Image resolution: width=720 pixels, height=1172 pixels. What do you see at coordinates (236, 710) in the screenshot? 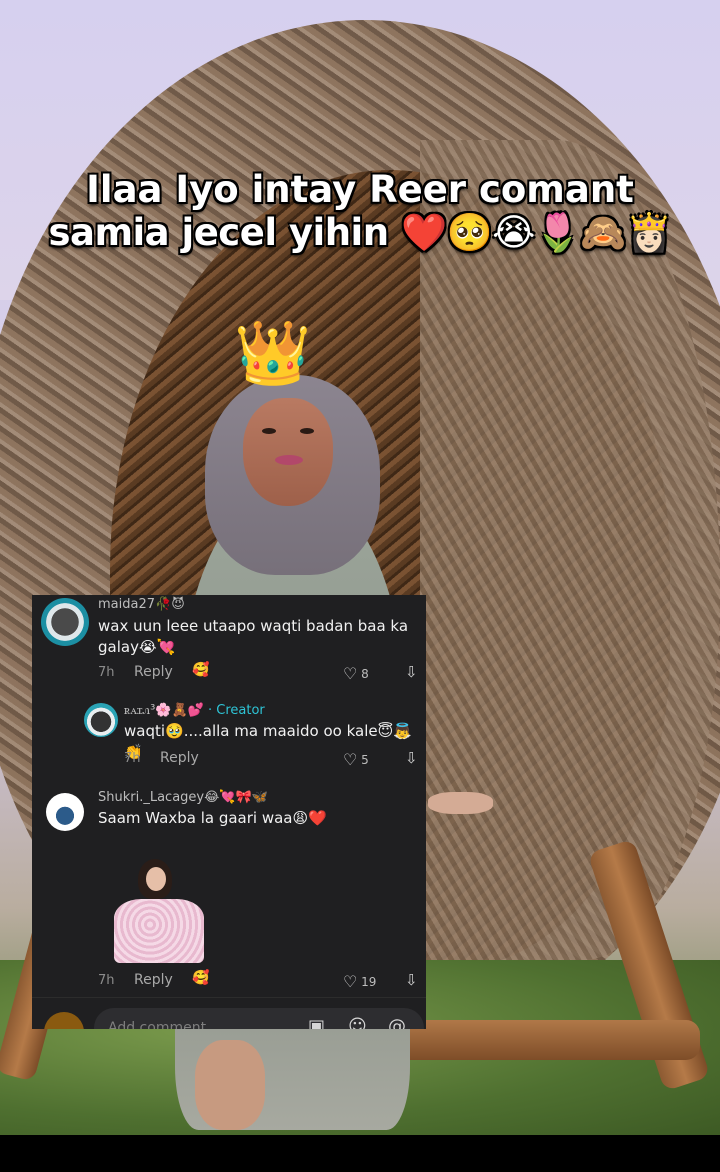
I see `creator-badge: · Creator` at bounding box center [236, 710].